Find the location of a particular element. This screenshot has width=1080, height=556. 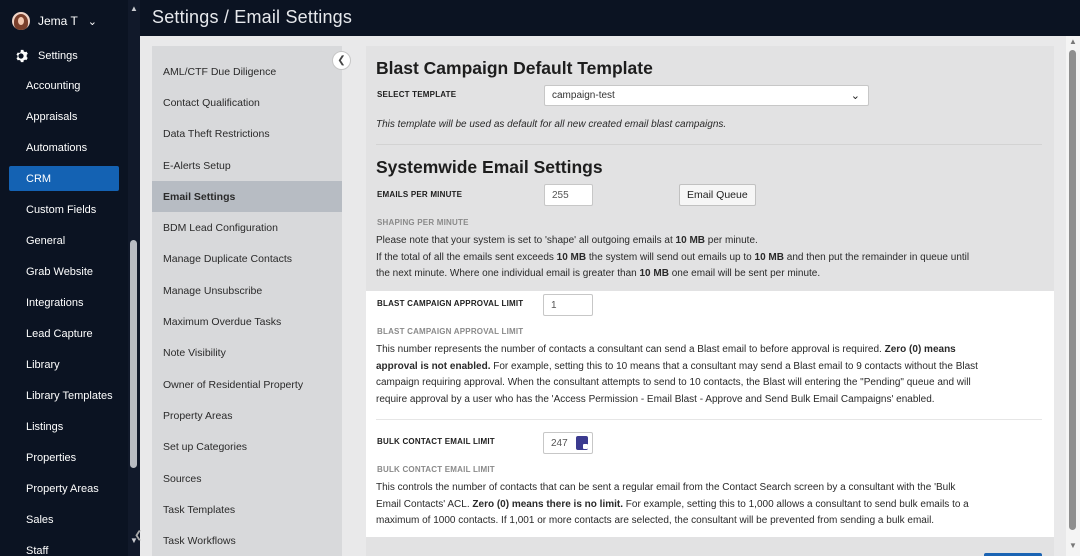

page-title: Settings / Email Settings is located at coordinates (252, 17).